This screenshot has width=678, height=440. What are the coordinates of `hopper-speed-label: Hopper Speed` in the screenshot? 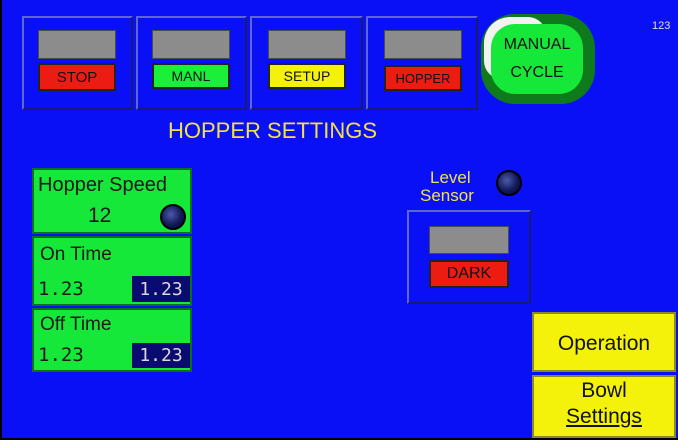 It's located at (102, 185).